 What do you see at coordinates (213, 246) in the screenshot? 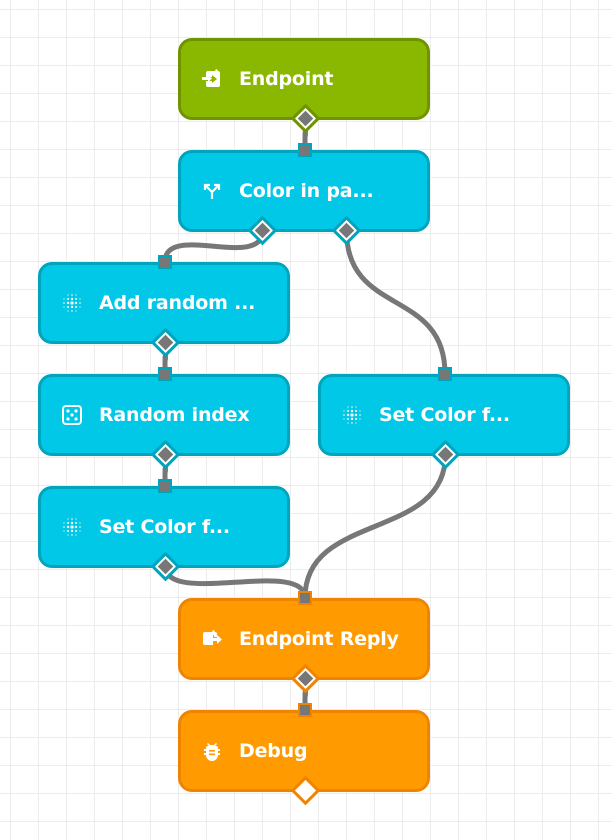
I see `connection-wire-color-in-payload-to-add-random` at bounding box center [213, 246].